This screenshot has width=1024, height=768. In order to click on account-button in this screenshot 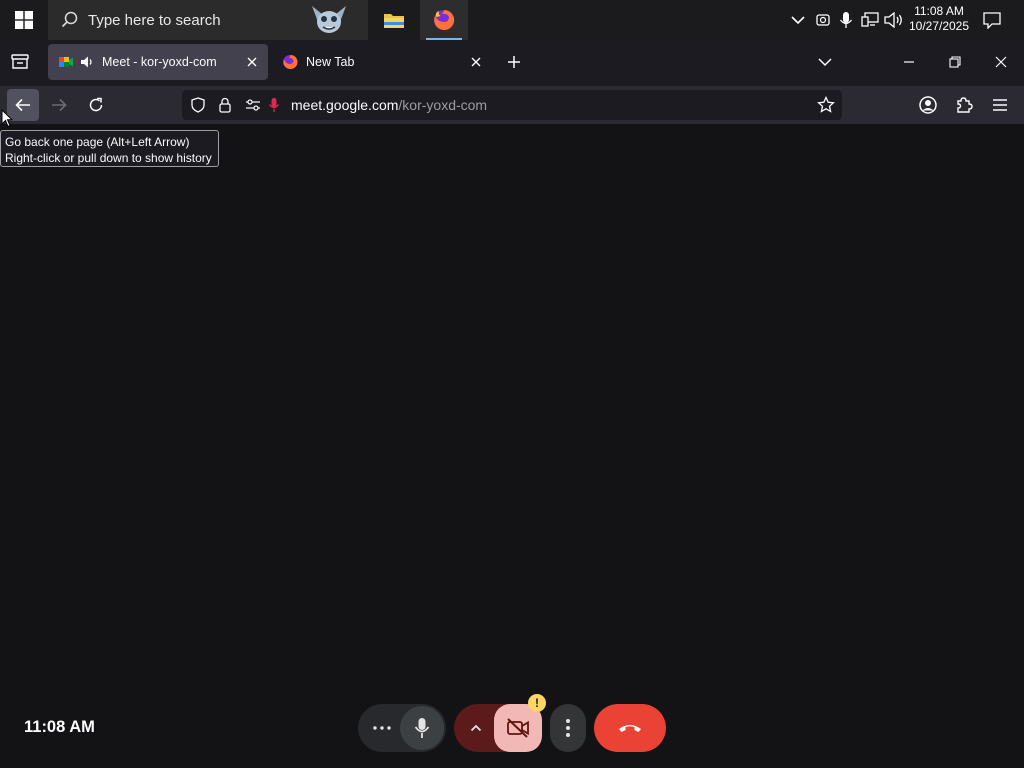, I will do `click(928, 105)`.